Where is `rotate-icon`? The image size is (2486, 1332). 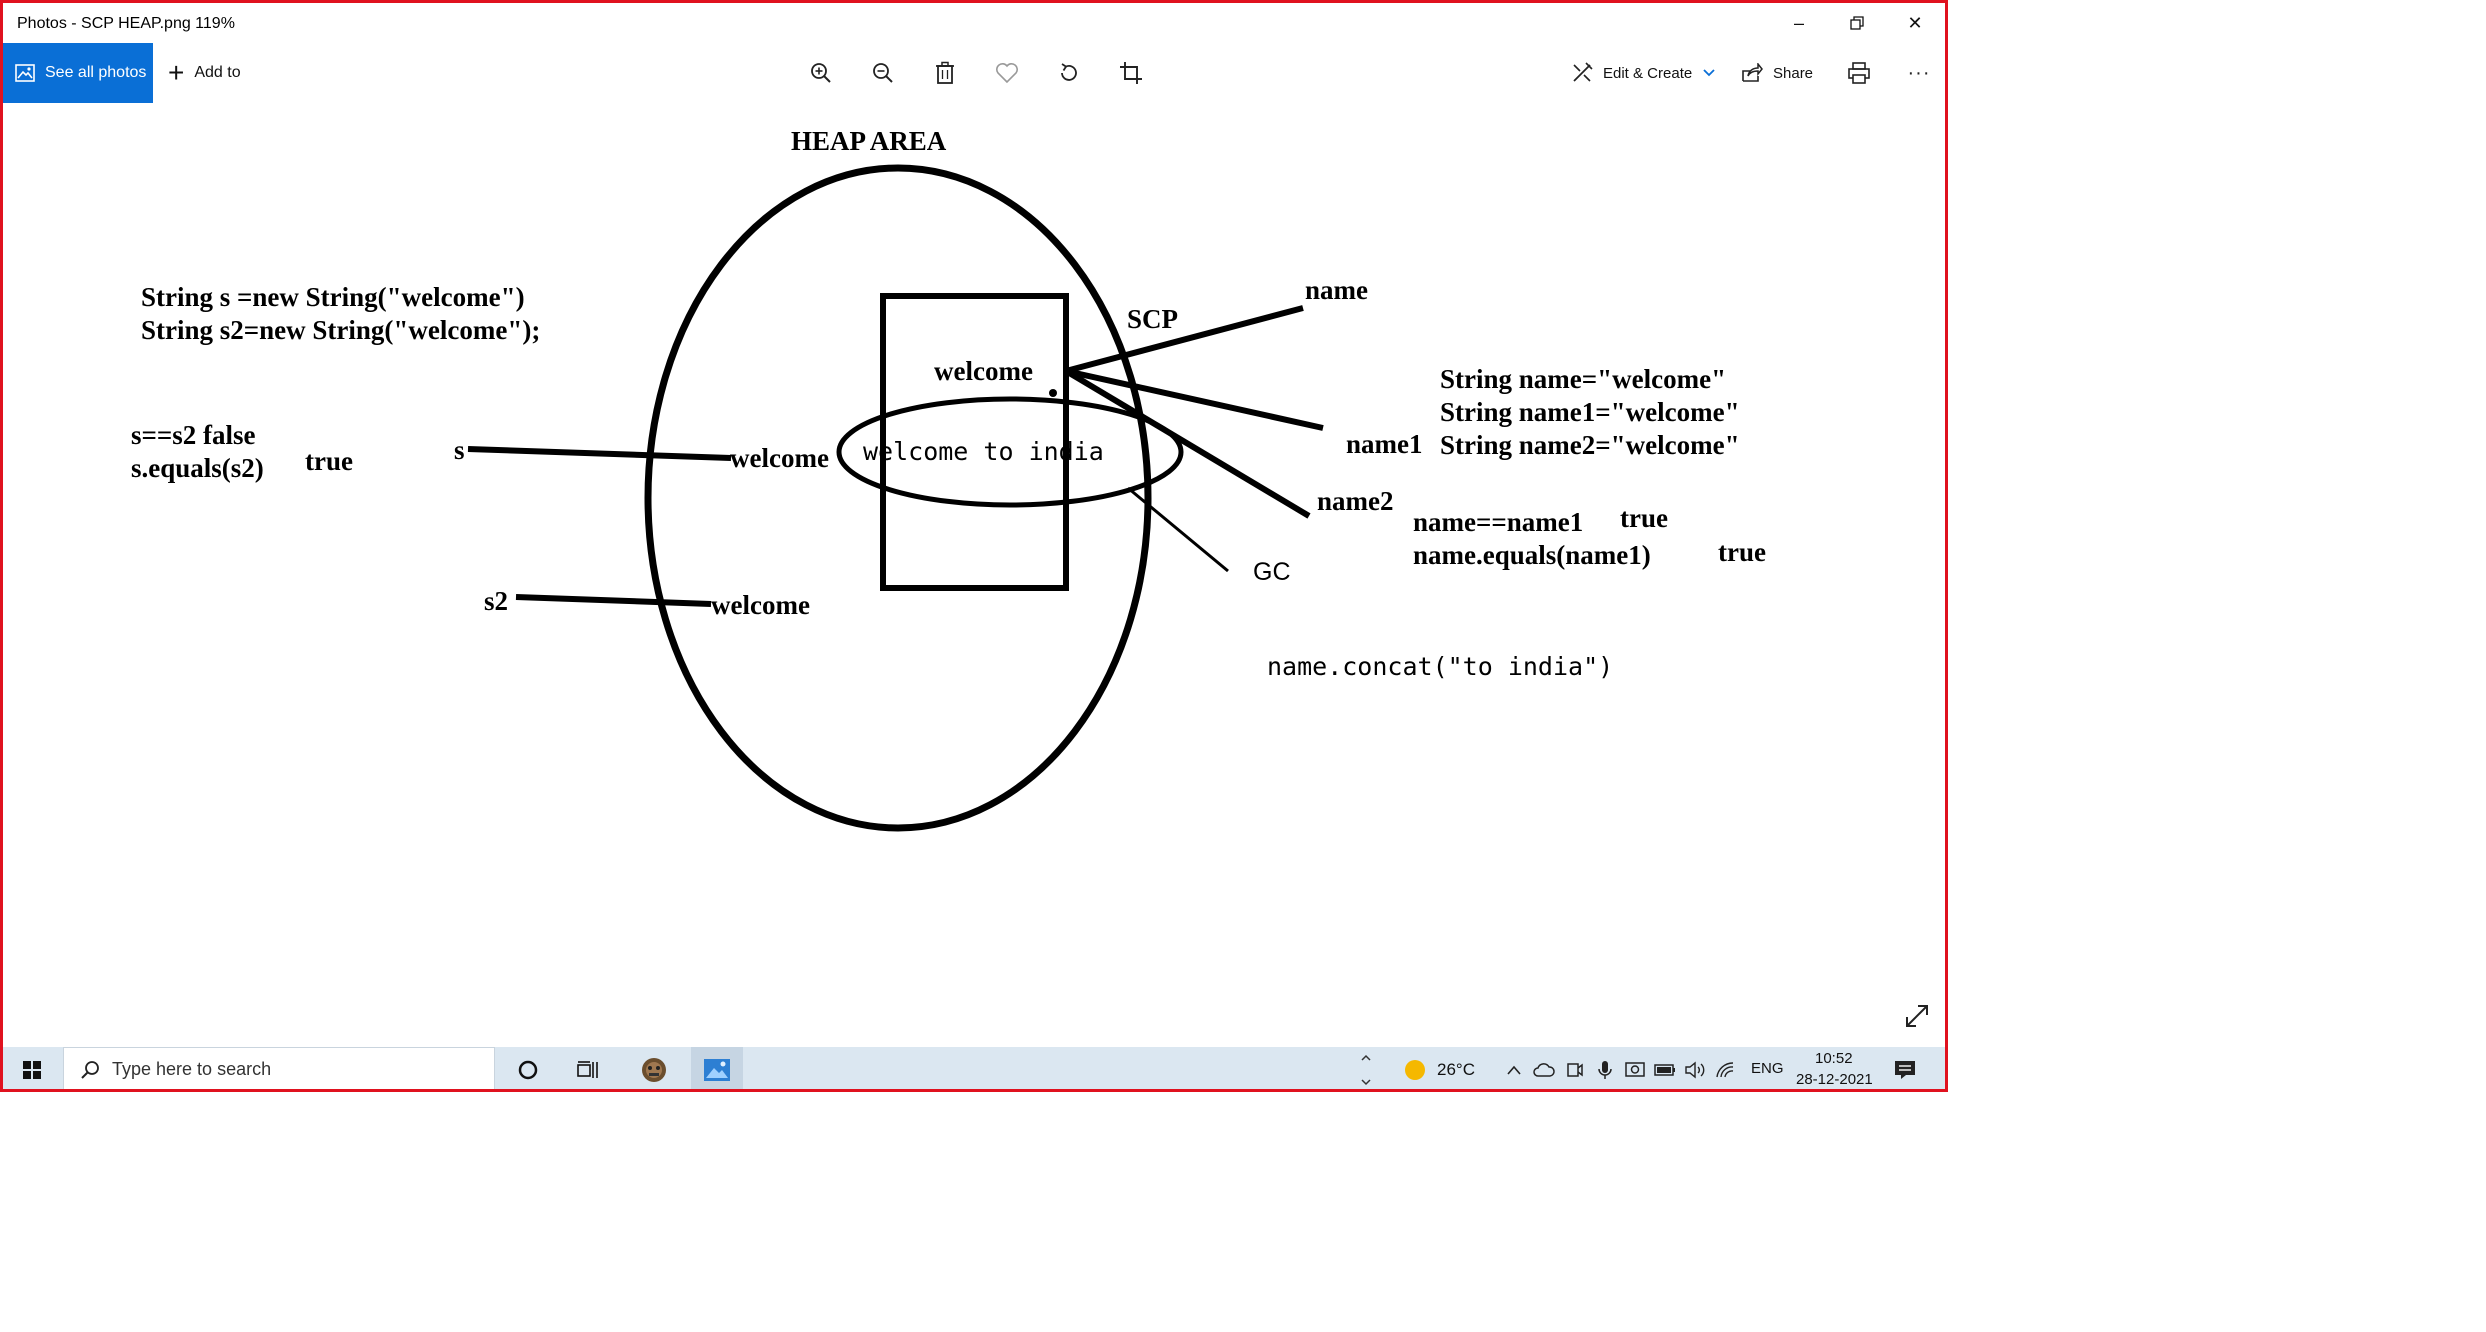 rotate-icon is located at coordinates (1069, 72).